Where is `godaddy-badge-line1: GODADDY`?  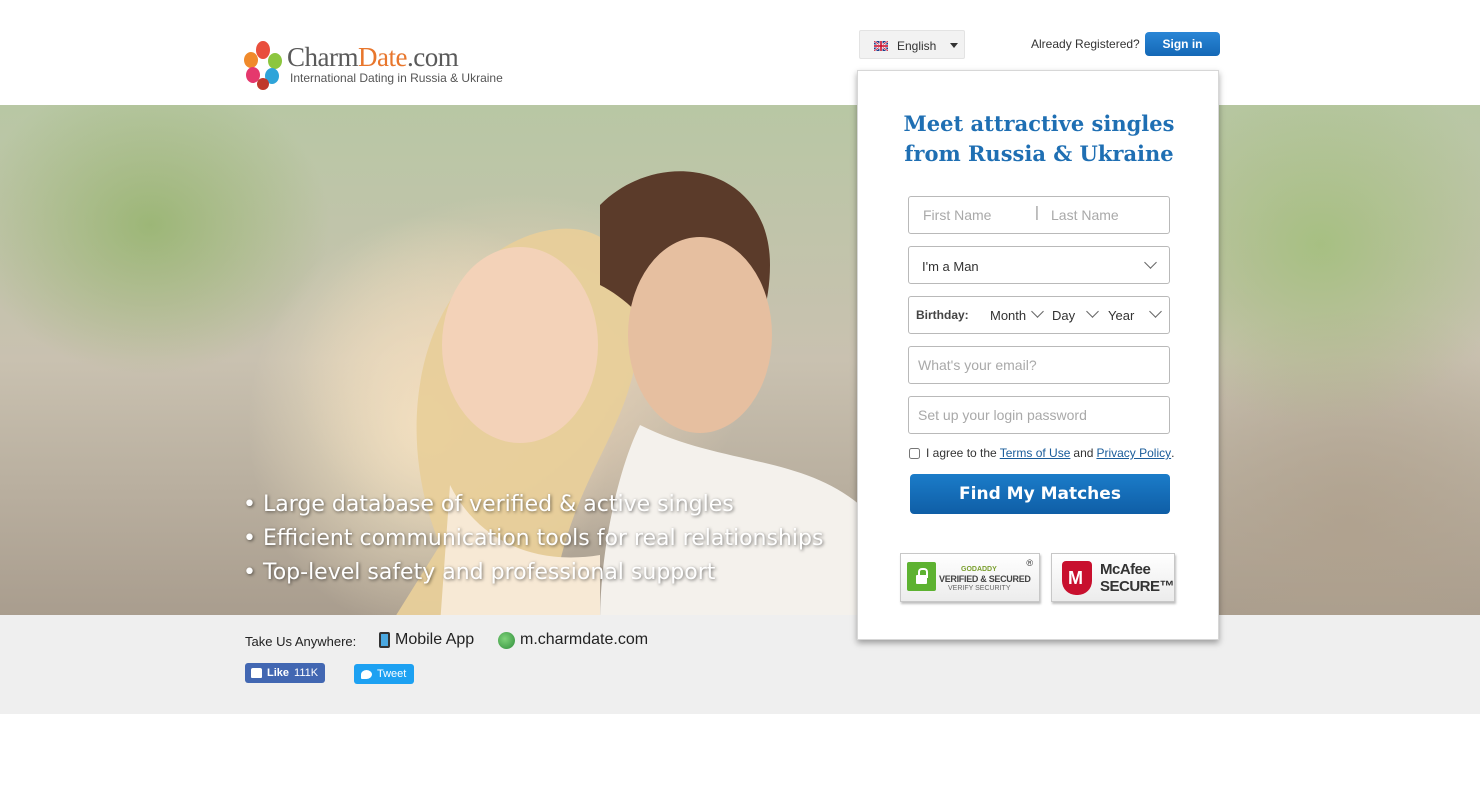
godaddy-badge-line1: GODADDY is located at coordinates (979, 569).